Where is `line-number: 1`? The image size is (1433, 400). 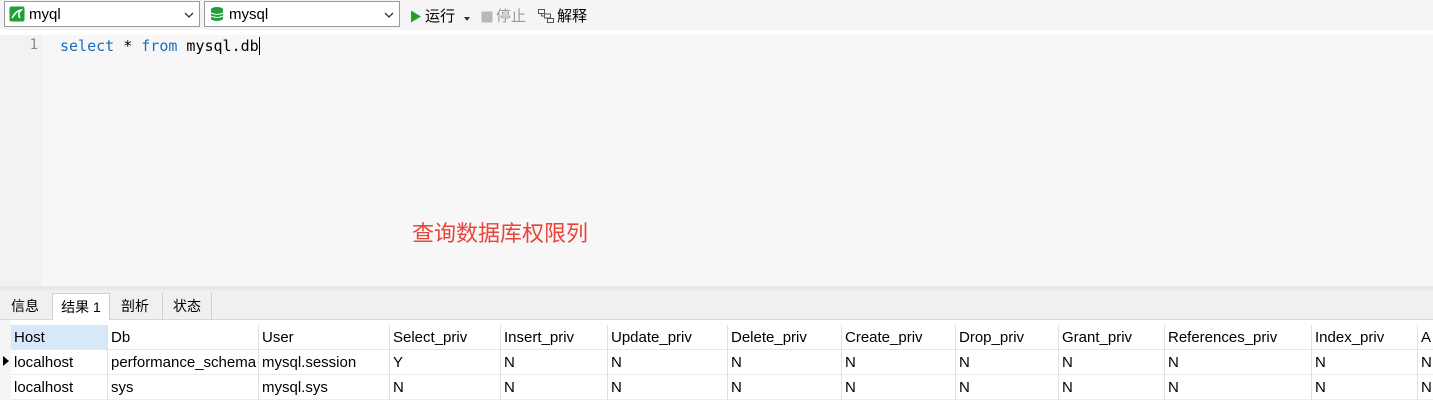
line-number: 1 is located at coordinates (33, 45).